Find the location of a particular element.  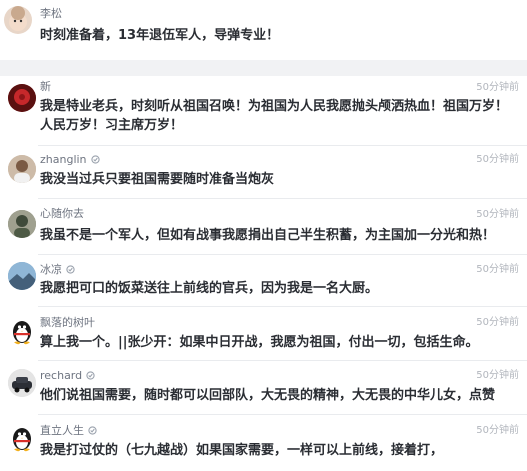

scenery-avatar is located at coordinates (22, 276).